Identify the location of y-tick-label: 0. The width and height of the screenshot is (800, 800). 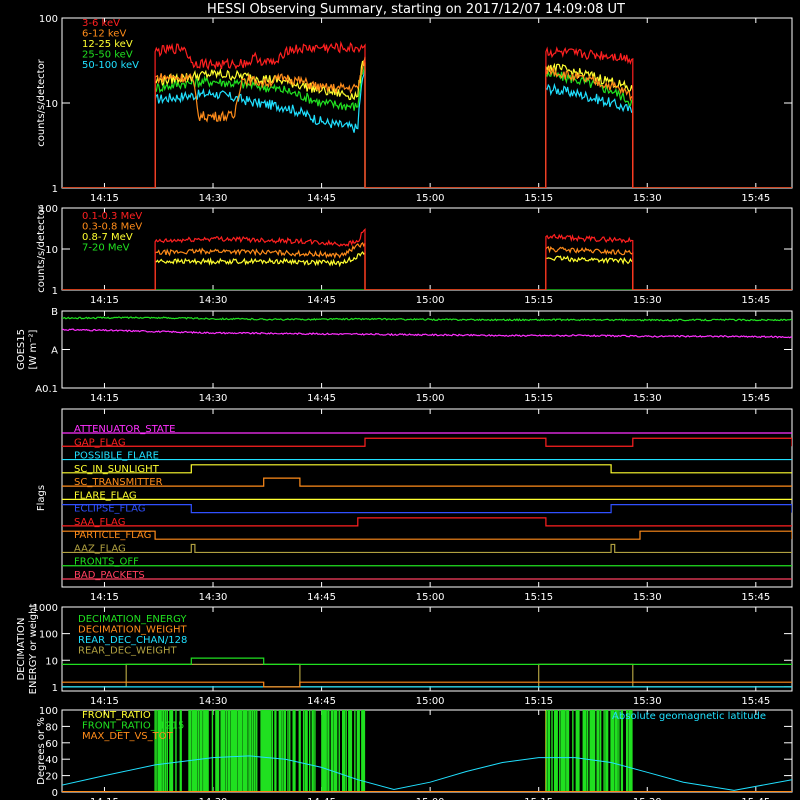
(55, 793).